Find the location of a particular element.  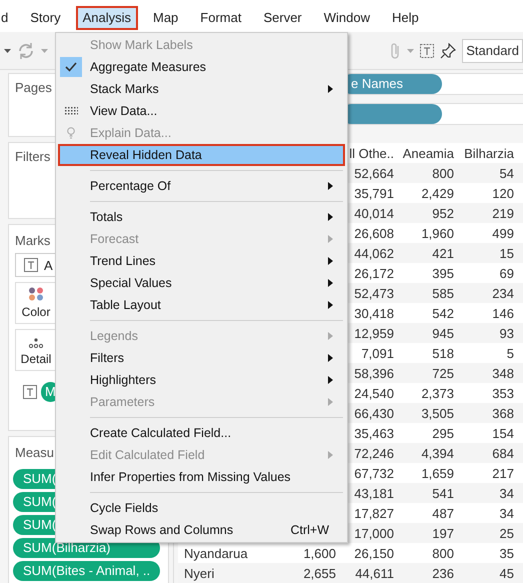

menu-item: Trend Lines is located at coordinates (201, 261).